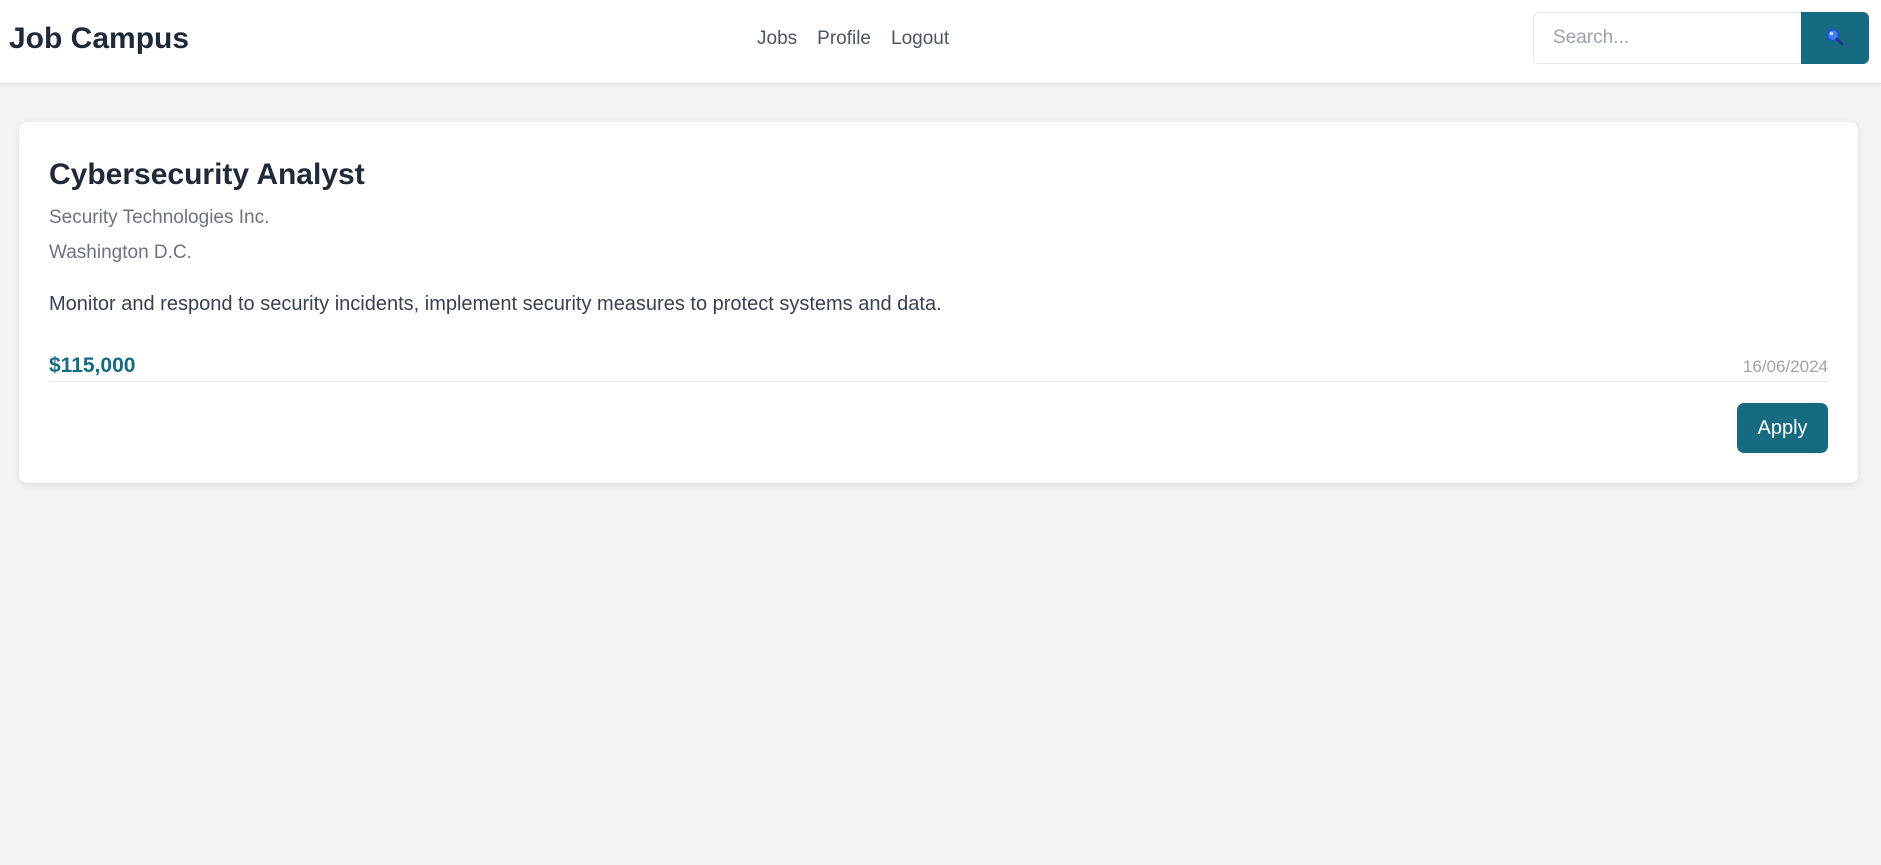  What do you see at coordinates (844, 39) in the screenshot?
I see `nav-link-profile: Profile` at bounding box center [844, 39].